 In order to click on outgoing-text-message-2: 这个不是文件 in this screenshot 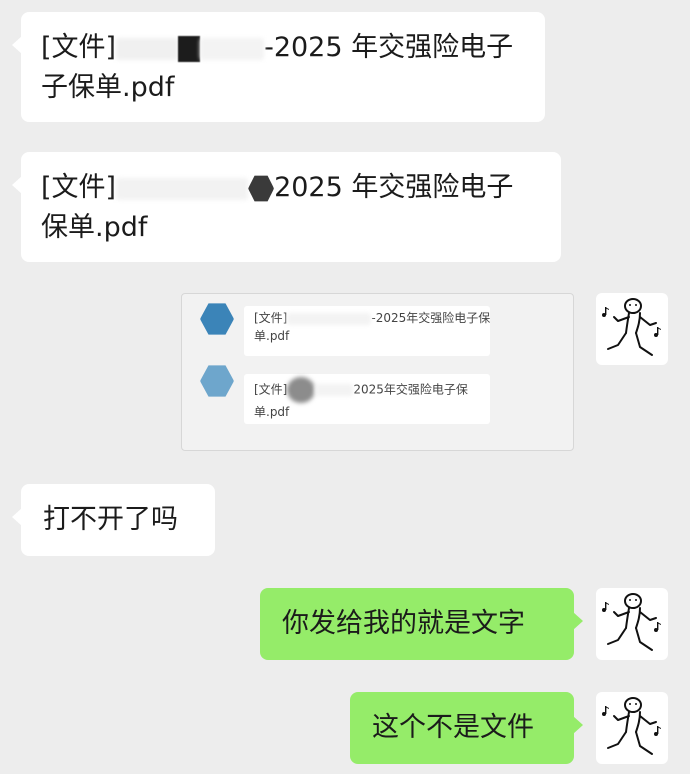, I will do `click(466, 728)`.